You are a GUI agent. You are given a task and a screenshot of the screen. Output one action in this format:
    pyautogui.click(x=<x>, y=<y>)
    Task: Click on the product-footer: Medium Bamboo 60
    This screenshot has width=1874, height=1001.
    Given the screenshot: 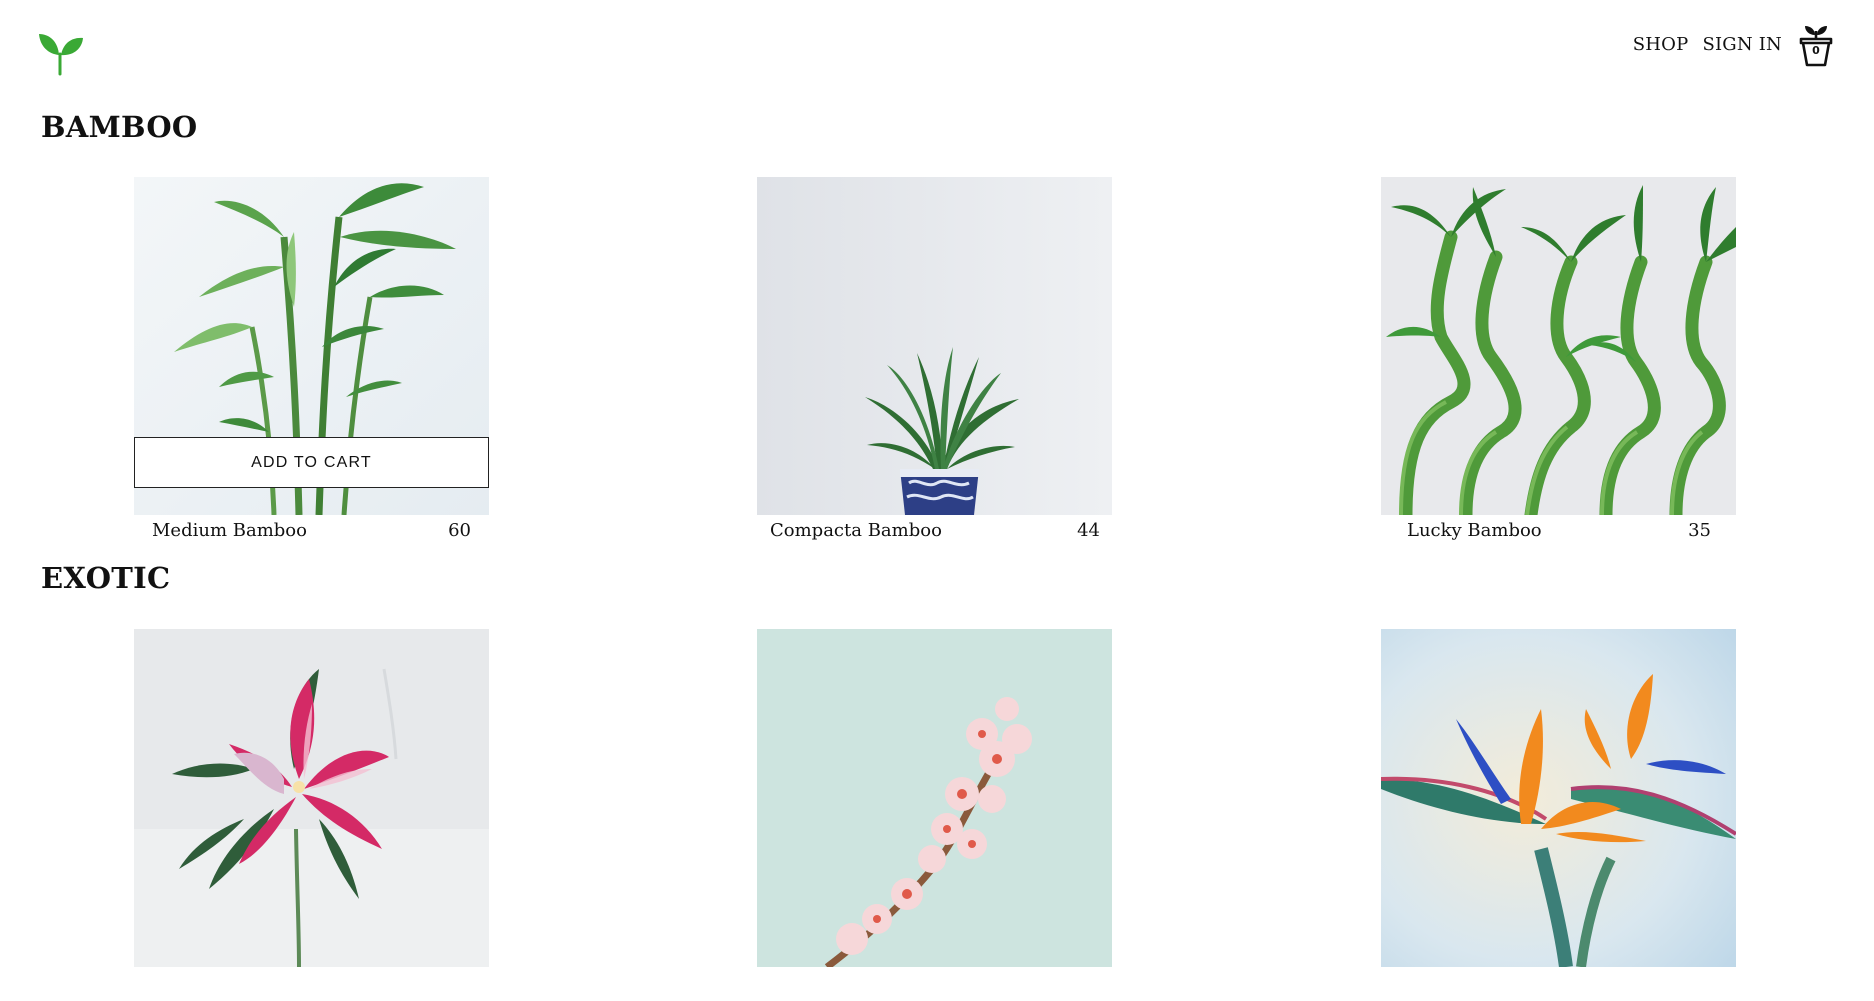 What is the action you would take?
    pyautogui.click(x=311, y=532)
    